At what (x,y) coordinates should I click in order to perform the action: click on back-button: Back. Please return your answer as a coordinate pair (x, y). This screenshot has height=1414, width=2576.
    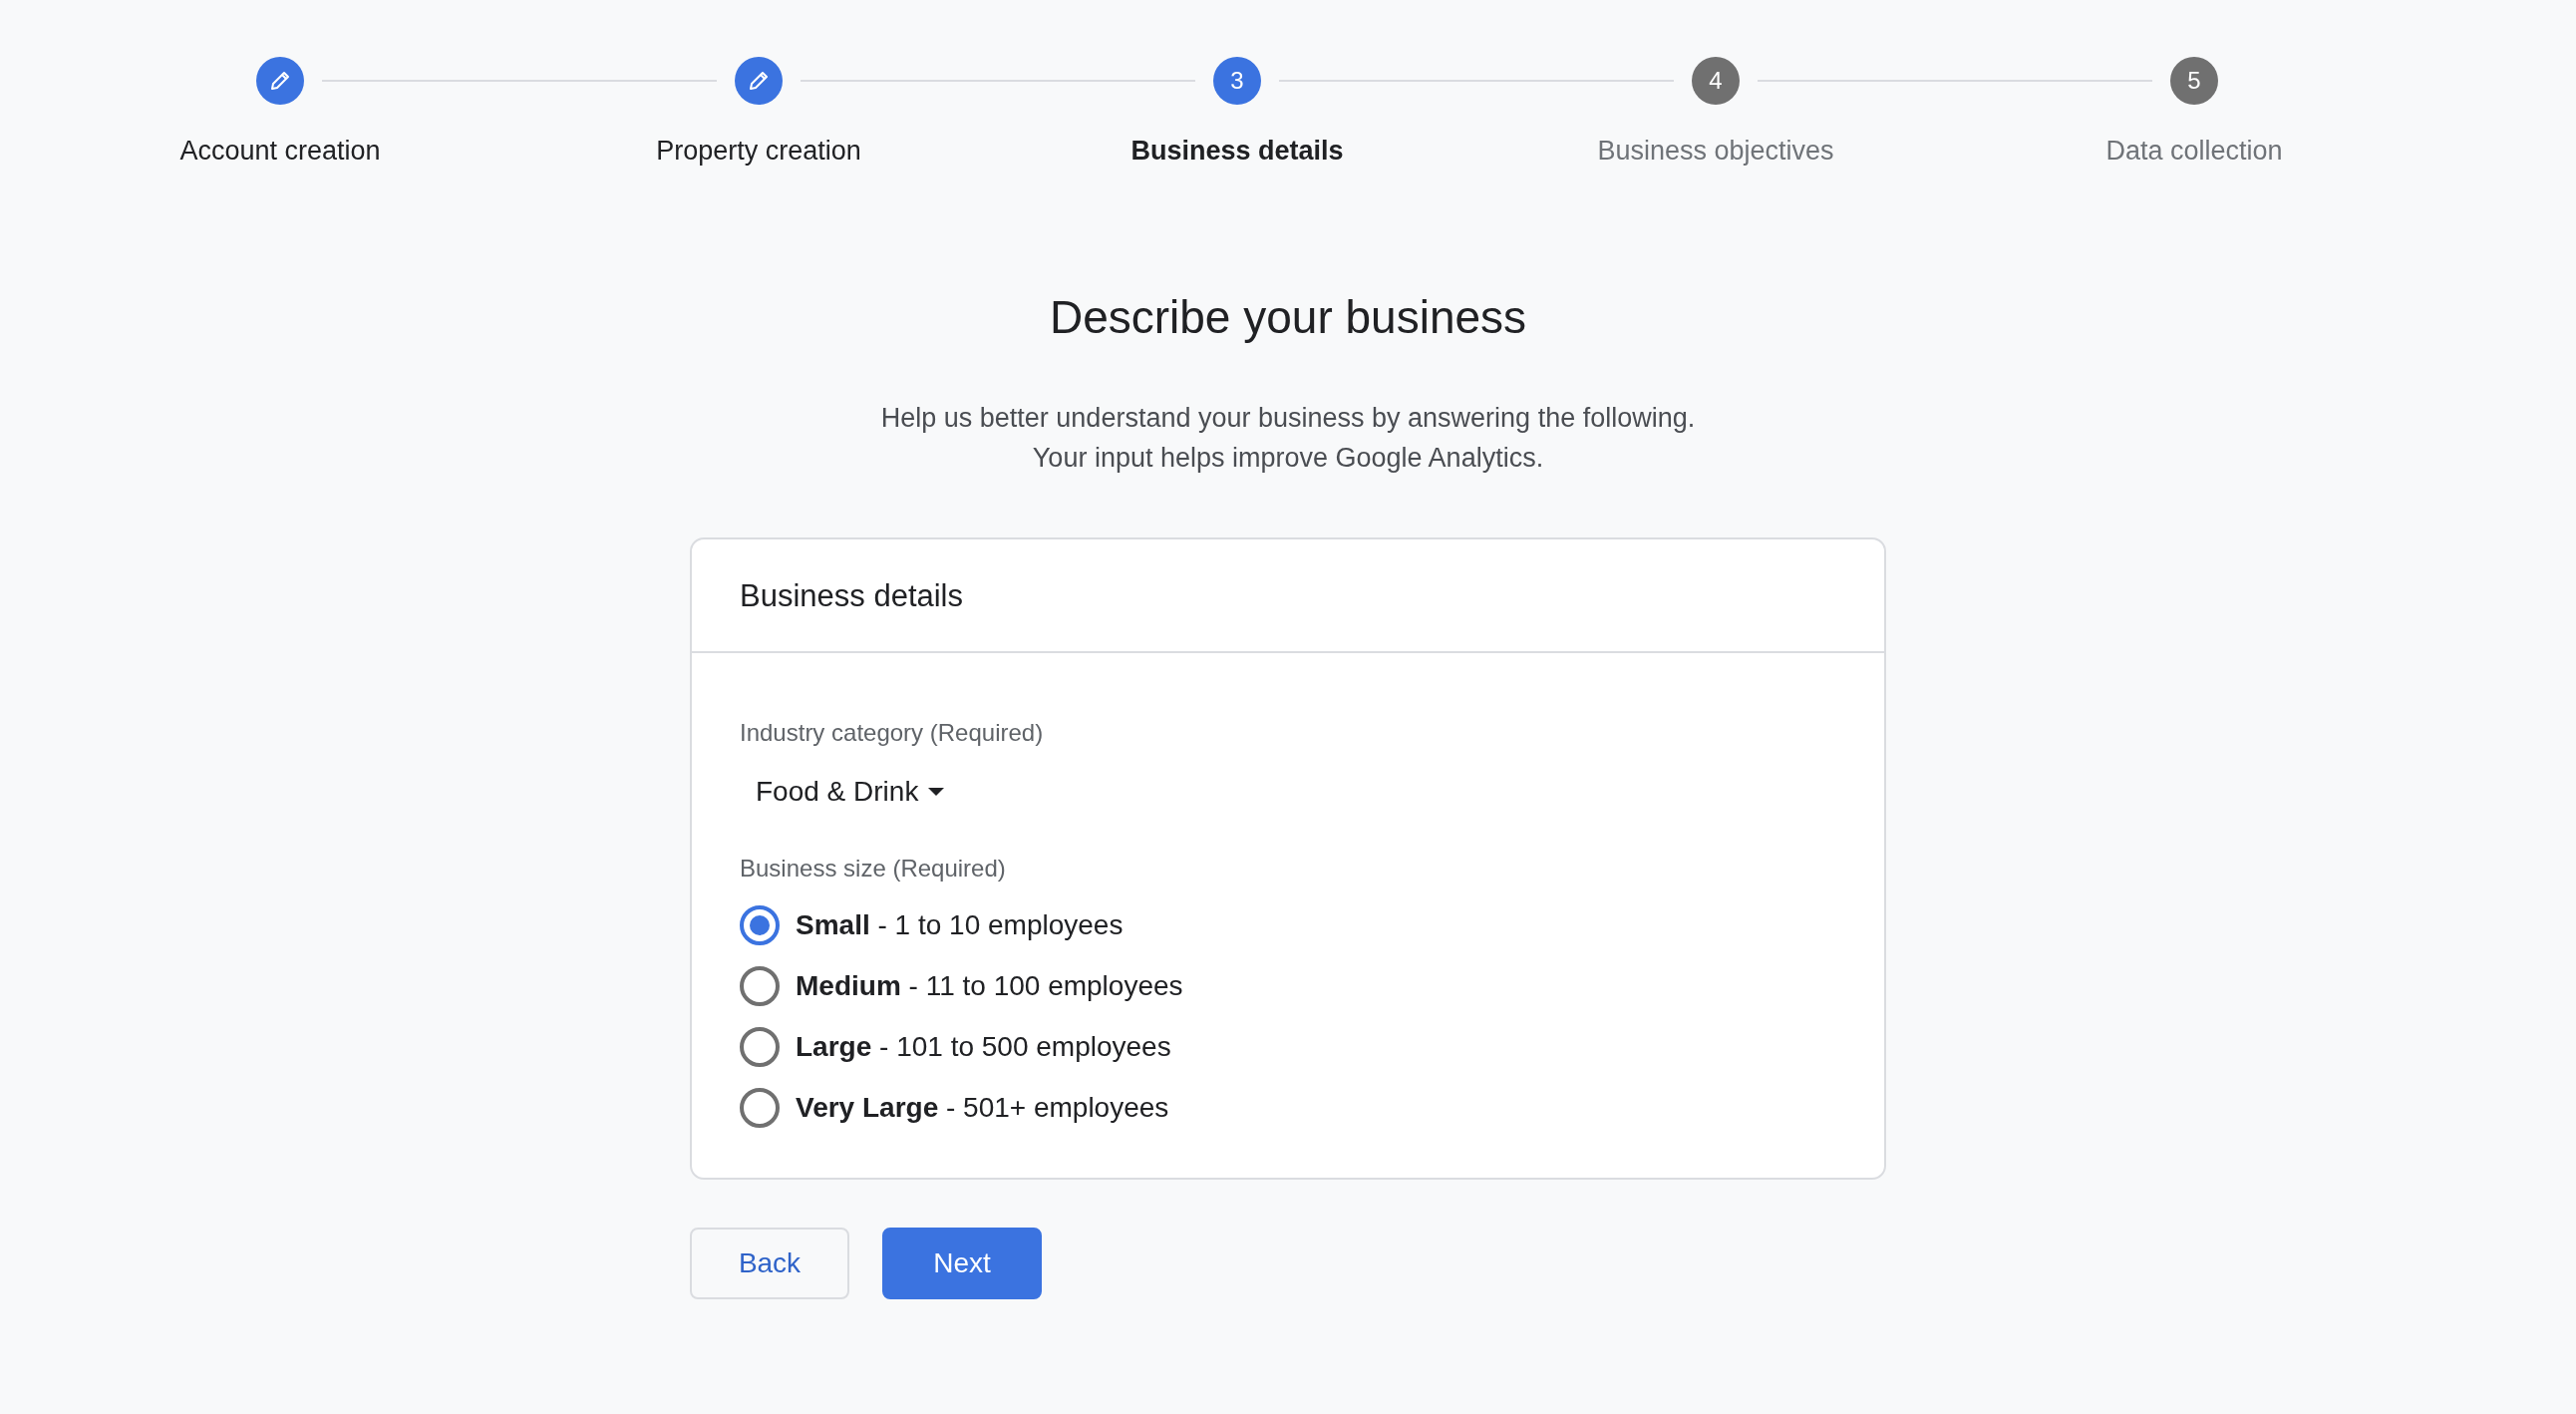
    Looking at the image, I should click on (769, 1263).